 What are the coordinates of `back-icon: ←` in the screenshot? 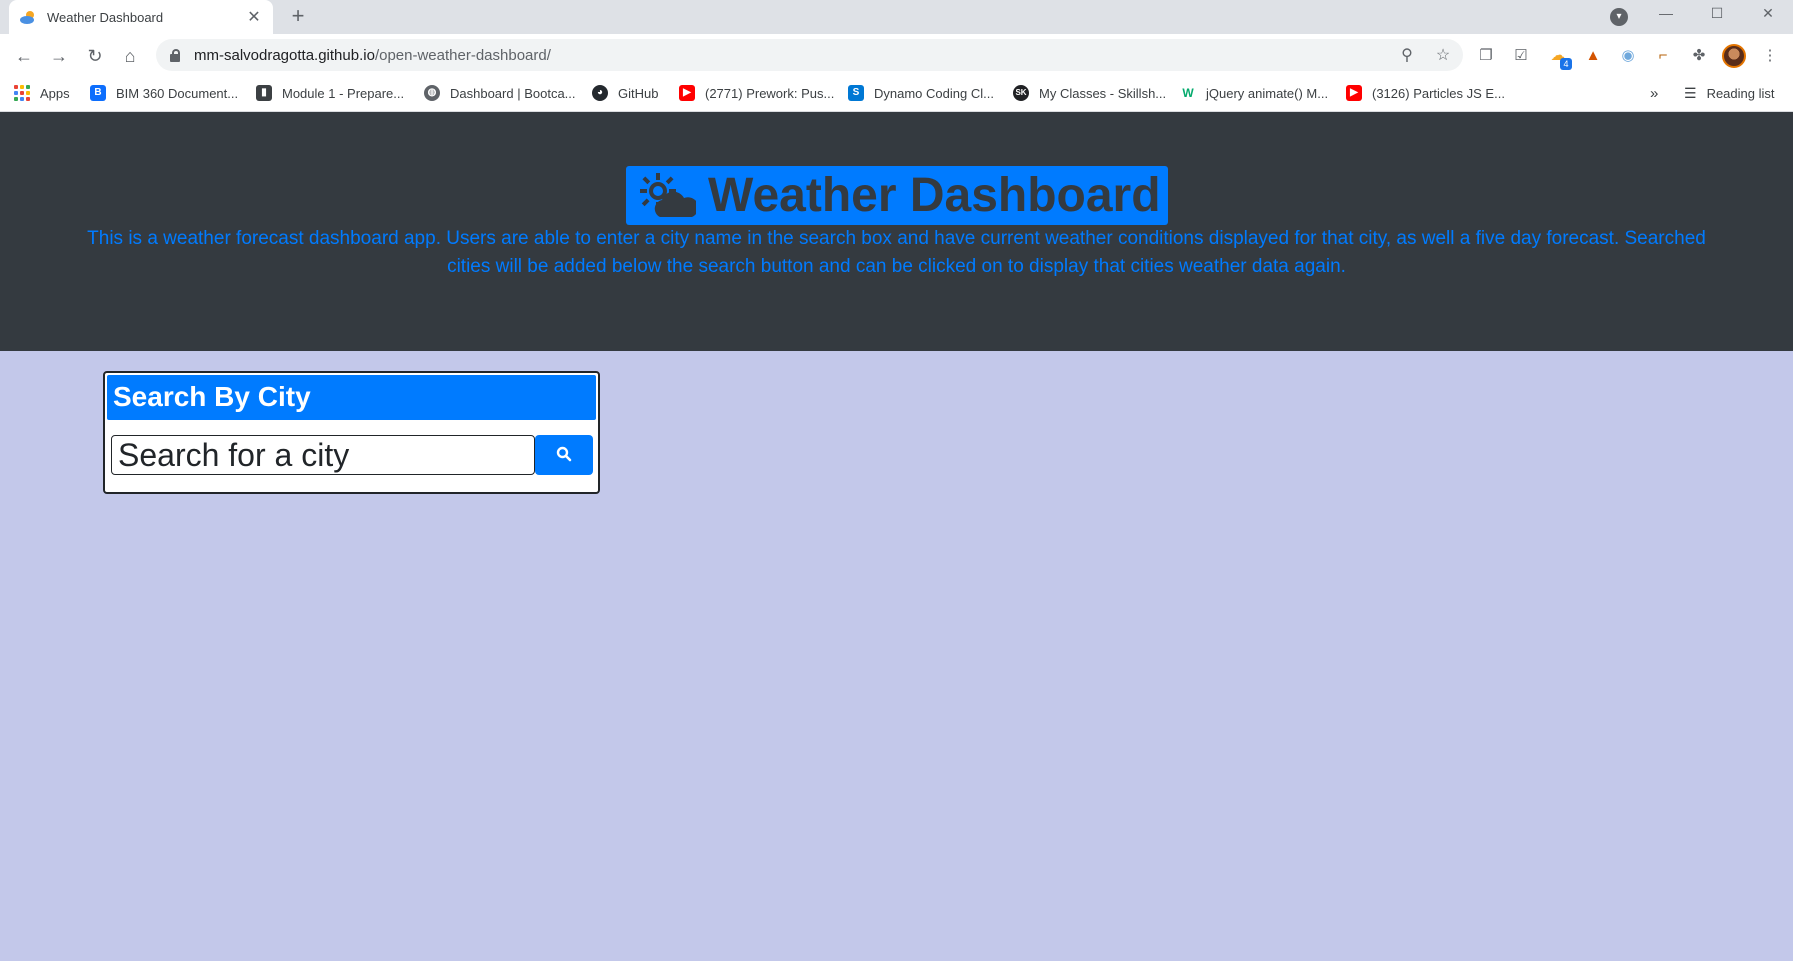 It's located at (24, 56).